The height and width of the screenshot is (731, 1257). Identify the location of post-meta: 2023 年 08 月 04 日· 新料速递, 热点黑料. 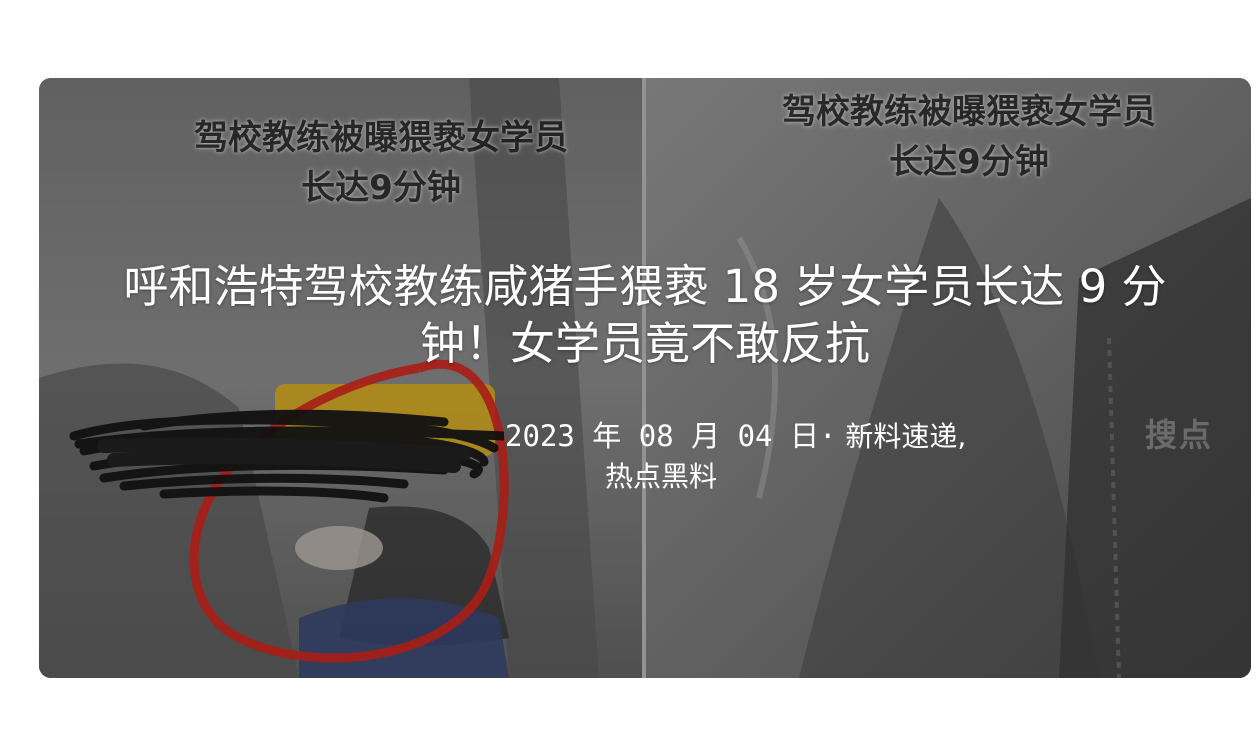
(855, 456).